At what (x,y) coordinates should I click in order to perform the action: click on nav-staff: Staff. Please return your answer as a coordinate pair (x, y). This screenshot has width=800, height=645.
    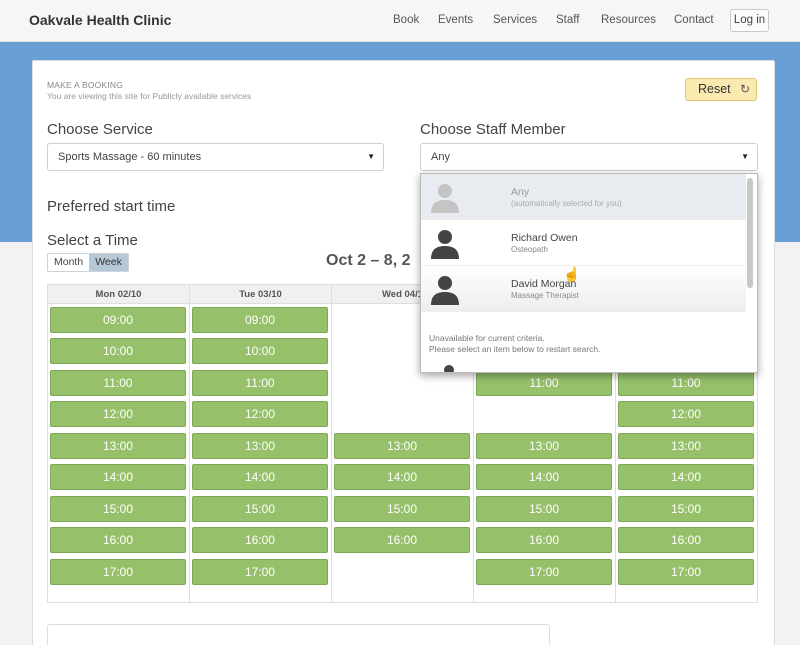
    Looking at the image, I should click on (567, 20).